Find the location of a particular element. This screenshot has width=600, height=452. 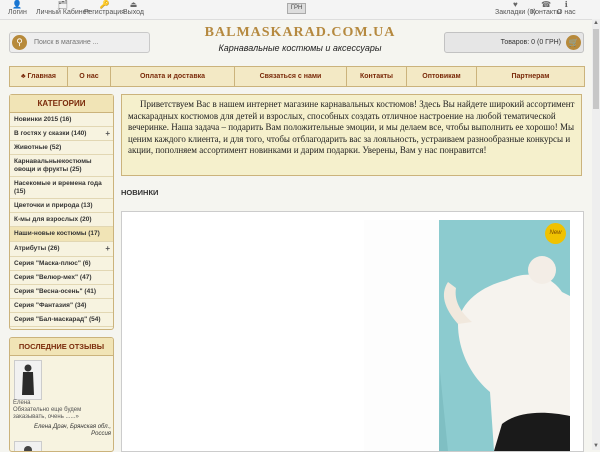

category-item: К-мы для взрослых (20) is located at coordinates (61, 220).